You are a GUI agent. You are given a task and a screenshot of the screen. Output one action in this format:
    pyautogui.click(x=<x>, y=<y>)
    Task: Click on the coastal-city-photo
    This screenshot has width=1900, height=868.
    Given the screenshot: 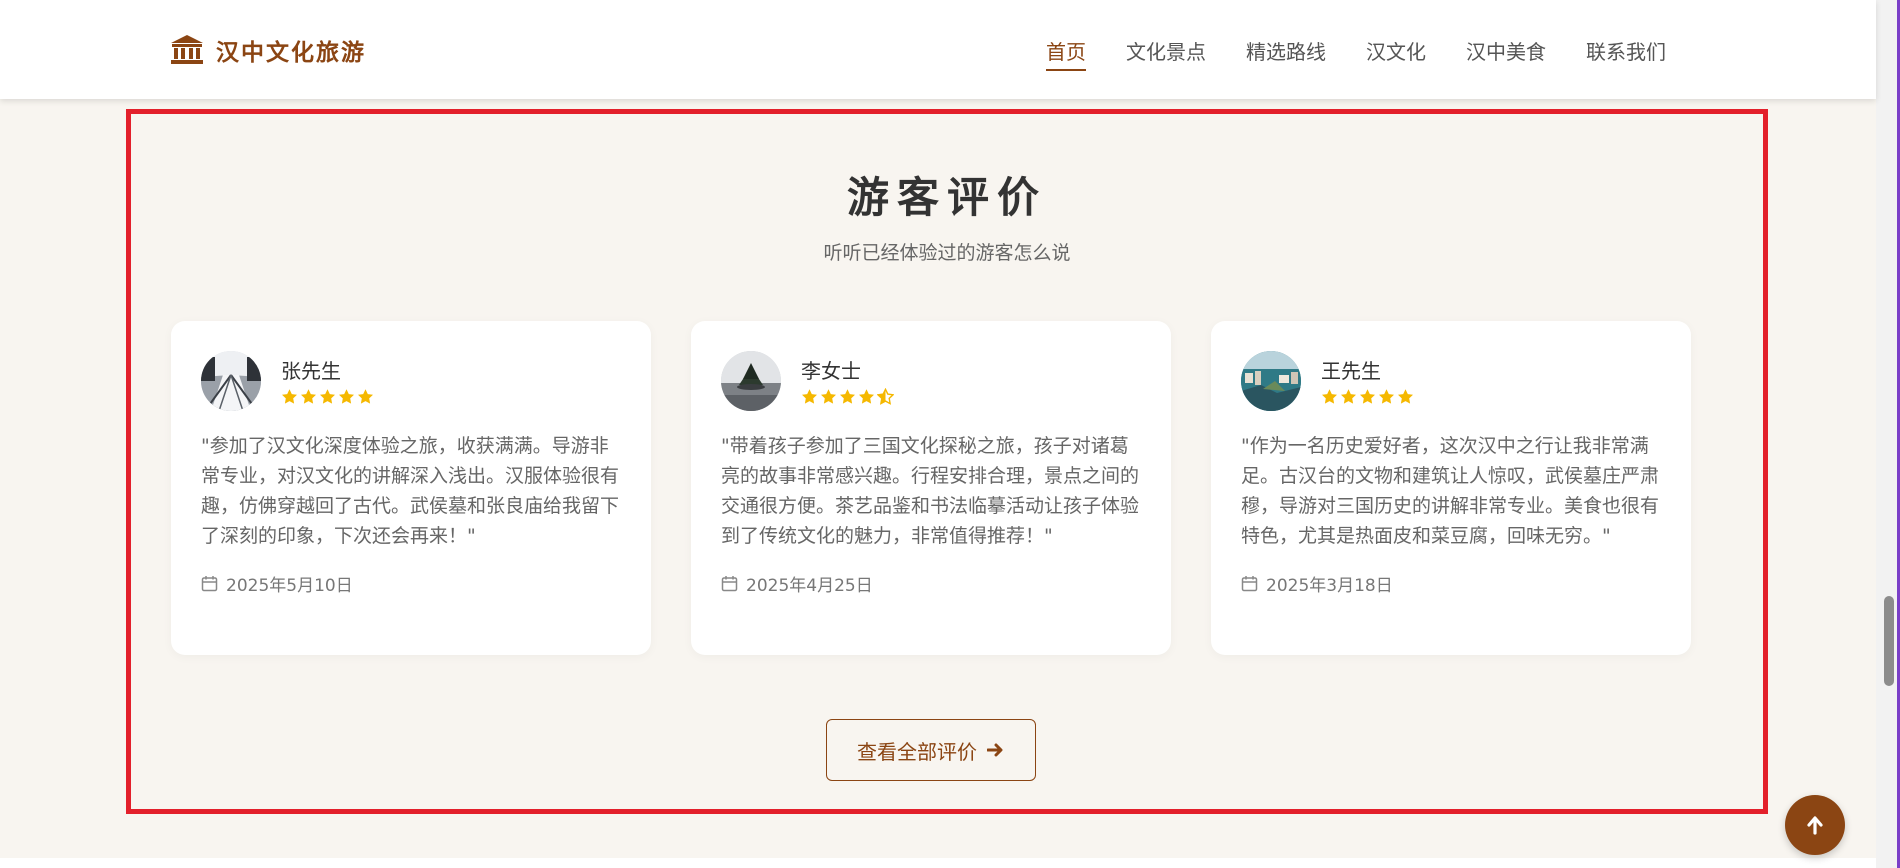 What is the action you would take?
    pyautogui.click(x=1271, y=381)
    